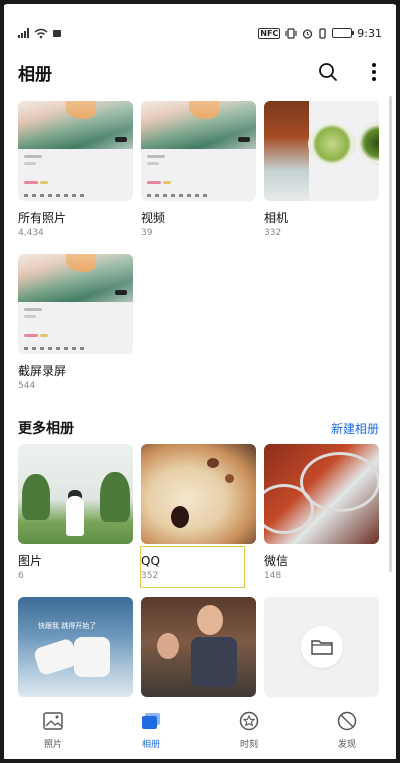 This screenshot has height=763, width=400. I want to click on notification-icon, so click(57, 33).